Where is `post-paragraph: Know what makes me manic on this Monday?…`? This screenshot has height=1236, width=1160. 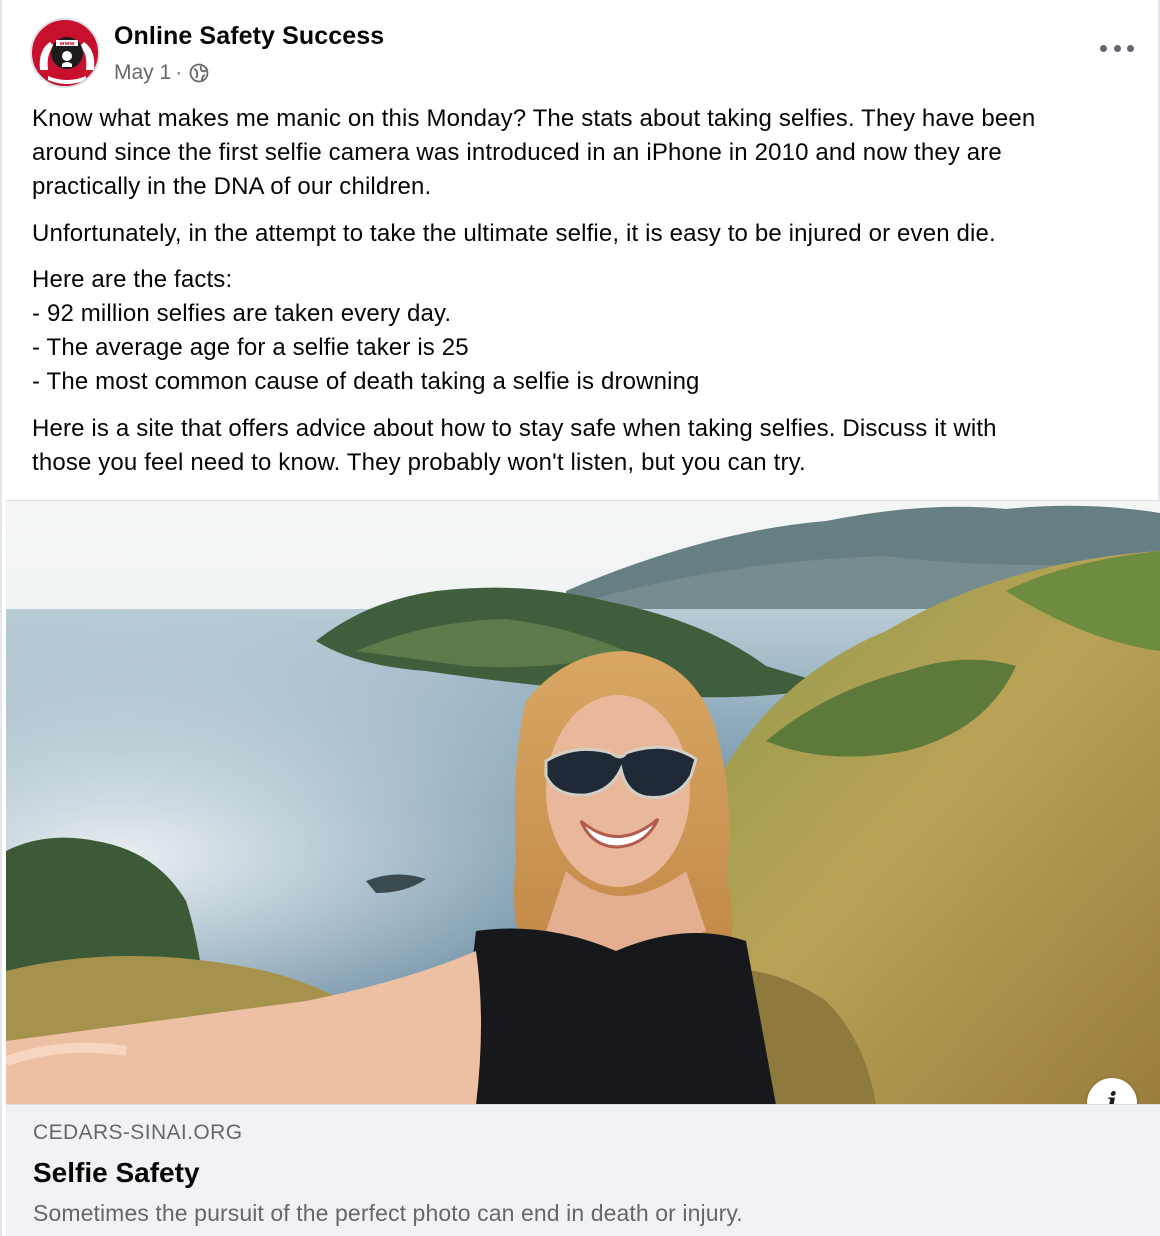 post-paragraph: Know what makes me manic on this Monday?… is located at coordinates (587, 153).